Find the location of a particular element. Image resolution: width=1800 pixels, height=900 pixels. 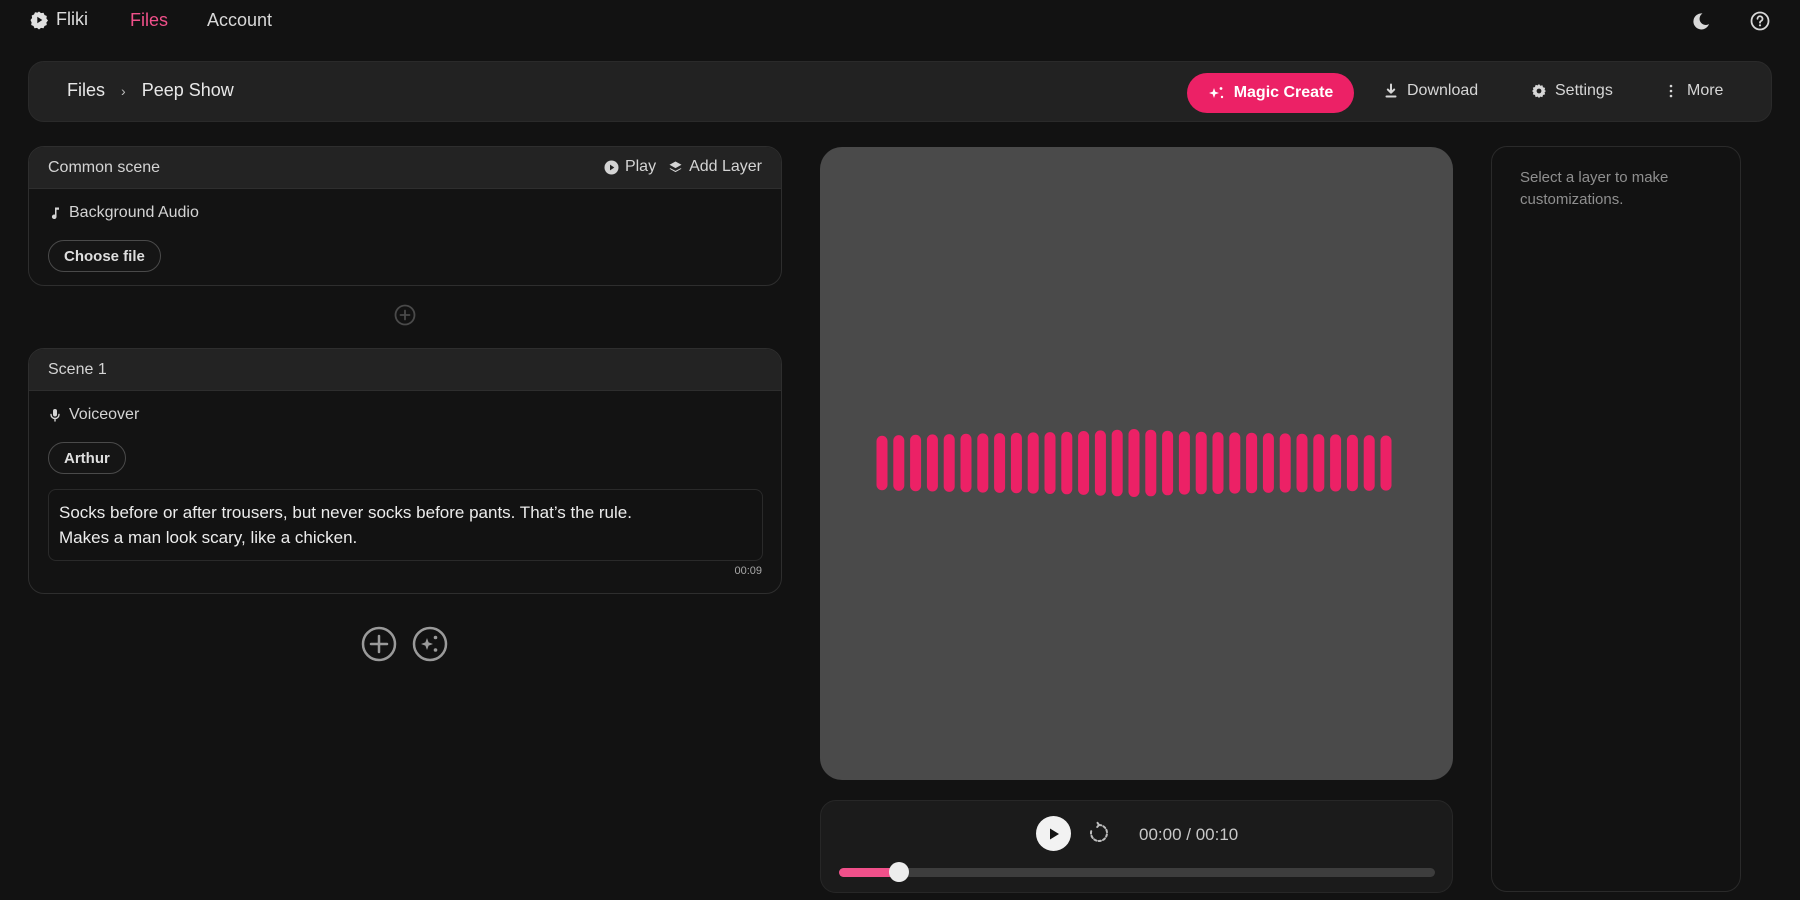

play-label: Play is located at coordinates (640, 166).